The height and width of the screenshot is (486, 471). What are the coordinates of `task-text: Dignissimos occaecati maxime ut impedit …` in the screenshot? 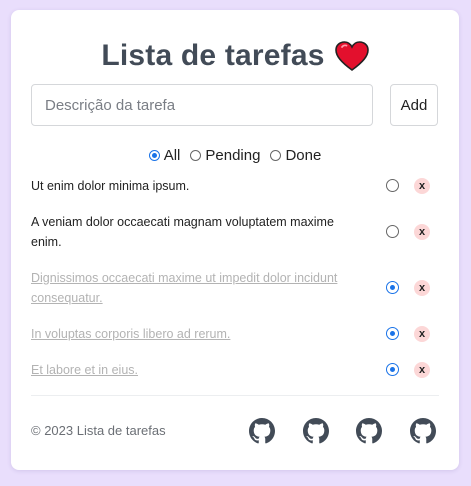 It's located at (184, 288).